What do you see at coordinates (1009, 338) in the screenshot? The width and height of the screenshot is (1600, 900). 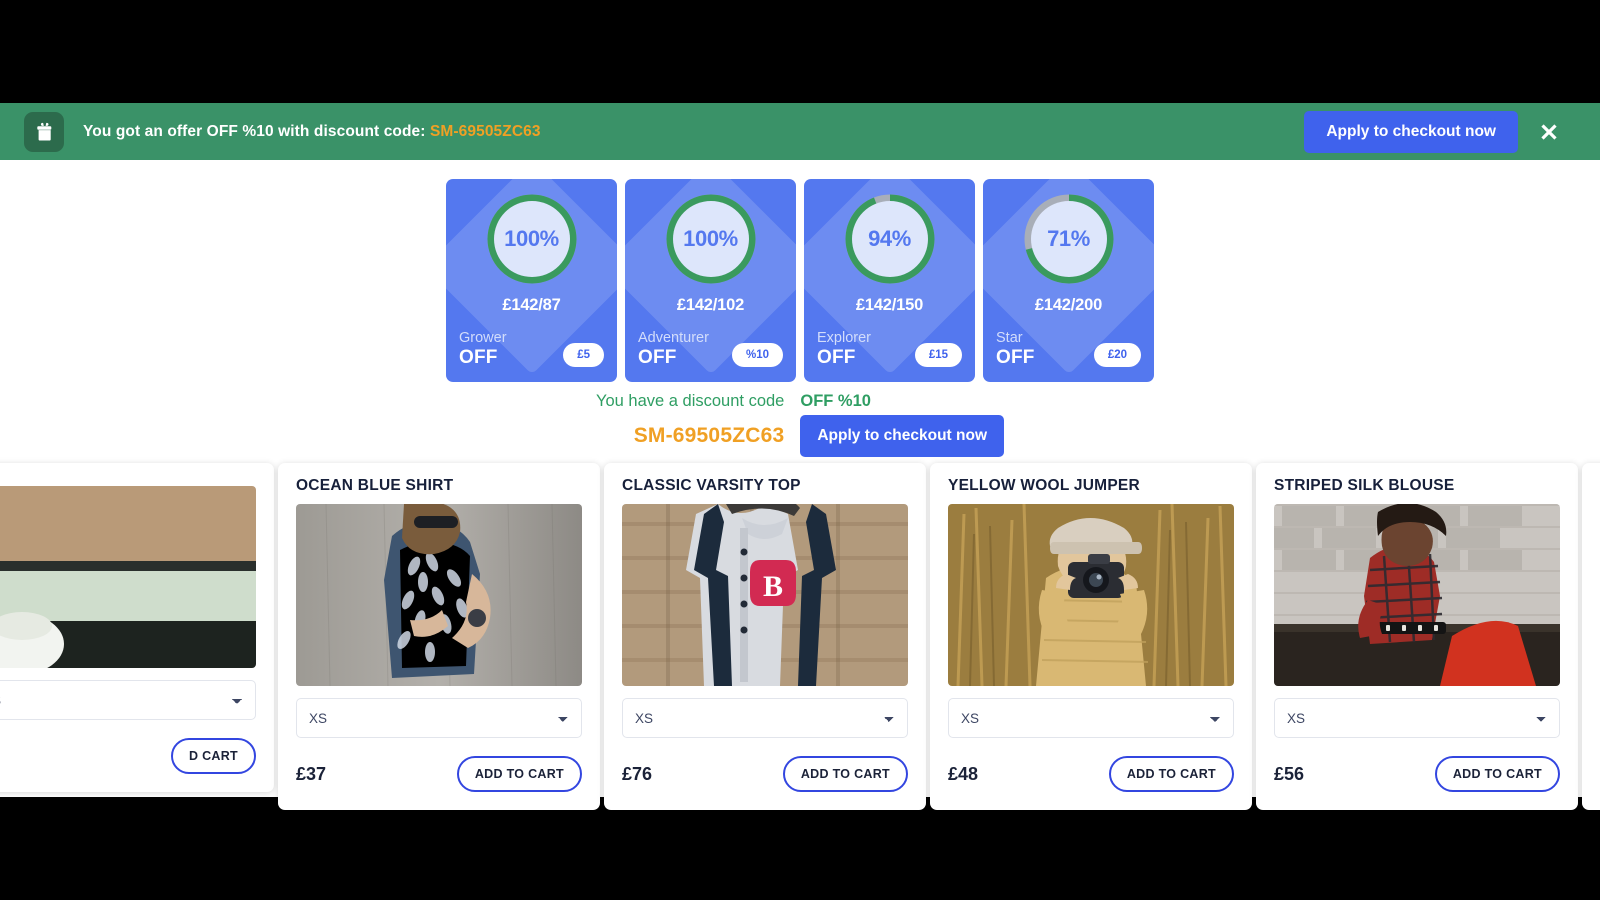 I see `tier-name: Star` at bounding box center [1009, 338].